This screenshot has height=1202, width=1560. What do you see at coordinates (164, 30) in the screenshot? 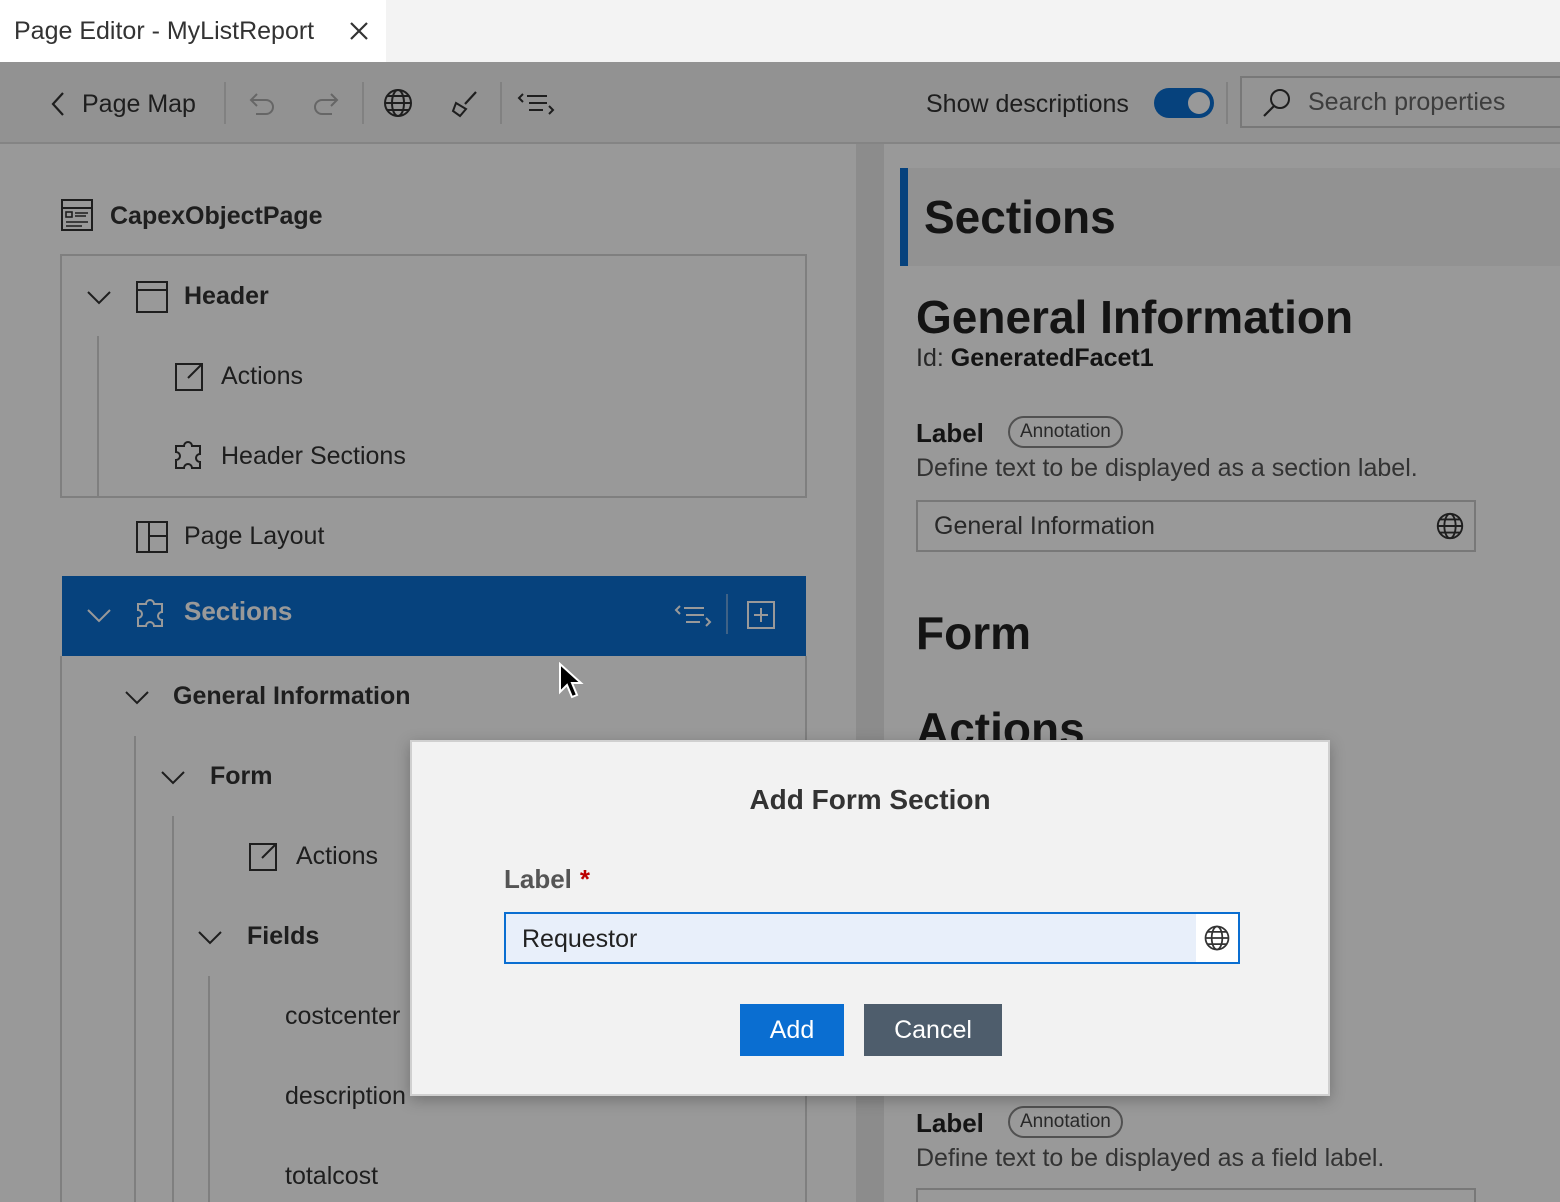
I see `tab-title: Page Editor - MyListReport` at bounding box center [164, 30].